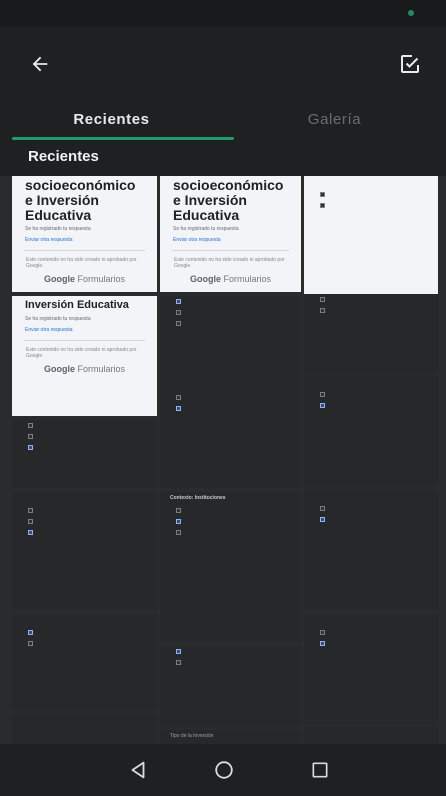  I want to click on nav-back-icon, so click(138, 770).